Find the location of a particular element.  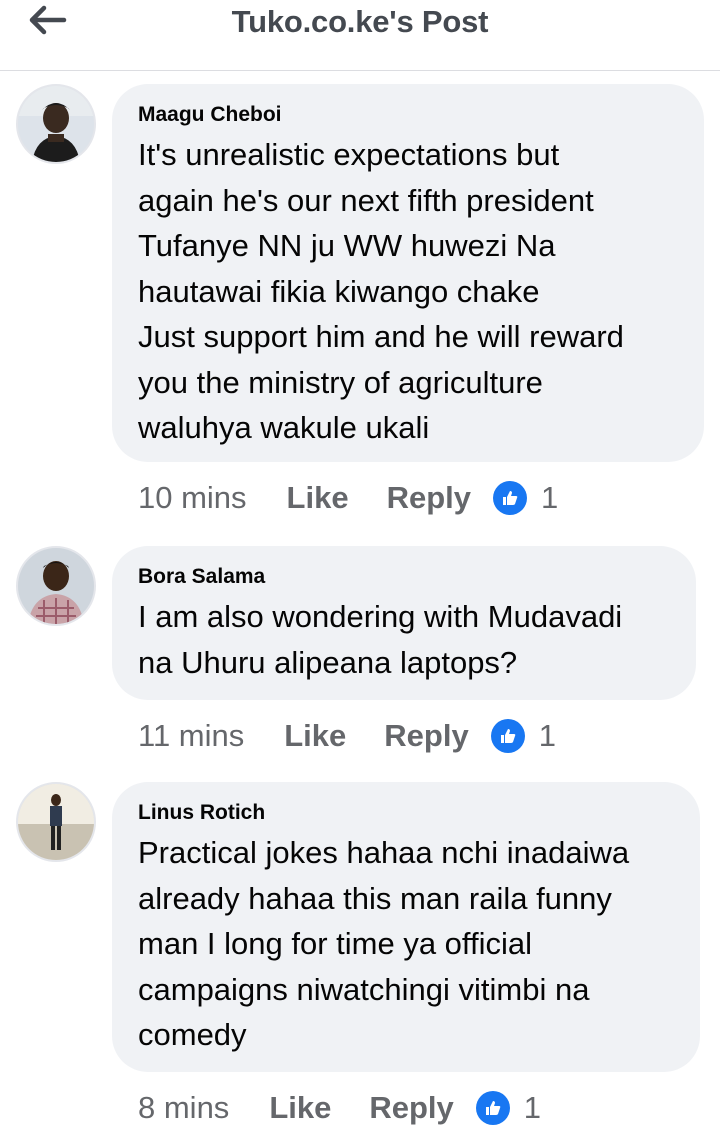

comment-actions: 8 mins Like Reply 1 is located at coordinates (339, 1108).